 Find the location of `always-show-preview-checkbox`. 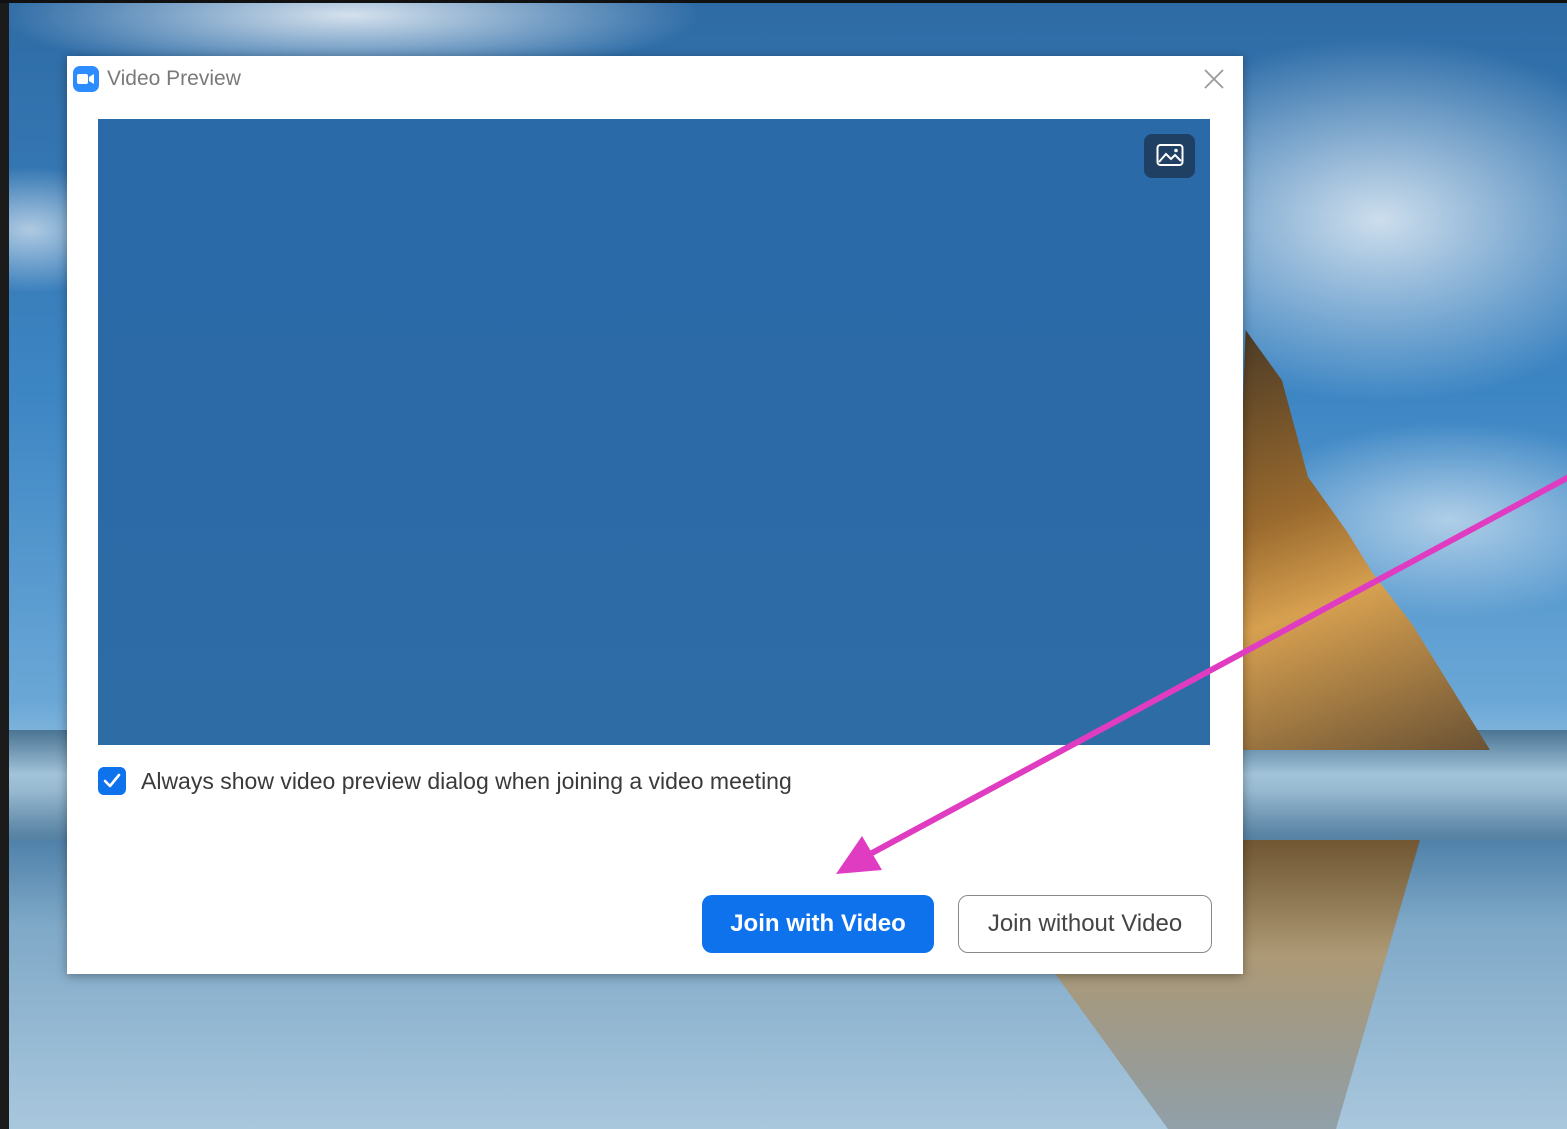

always-show-preview-checkbox is located at coordinates (112, 781).